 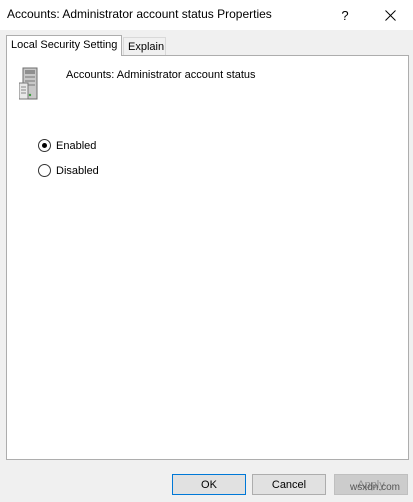 What do you see at coordinates (375, 487) in the screenshot?
I see `watermark: wsxdn.com` at bounding box center [375, 487].